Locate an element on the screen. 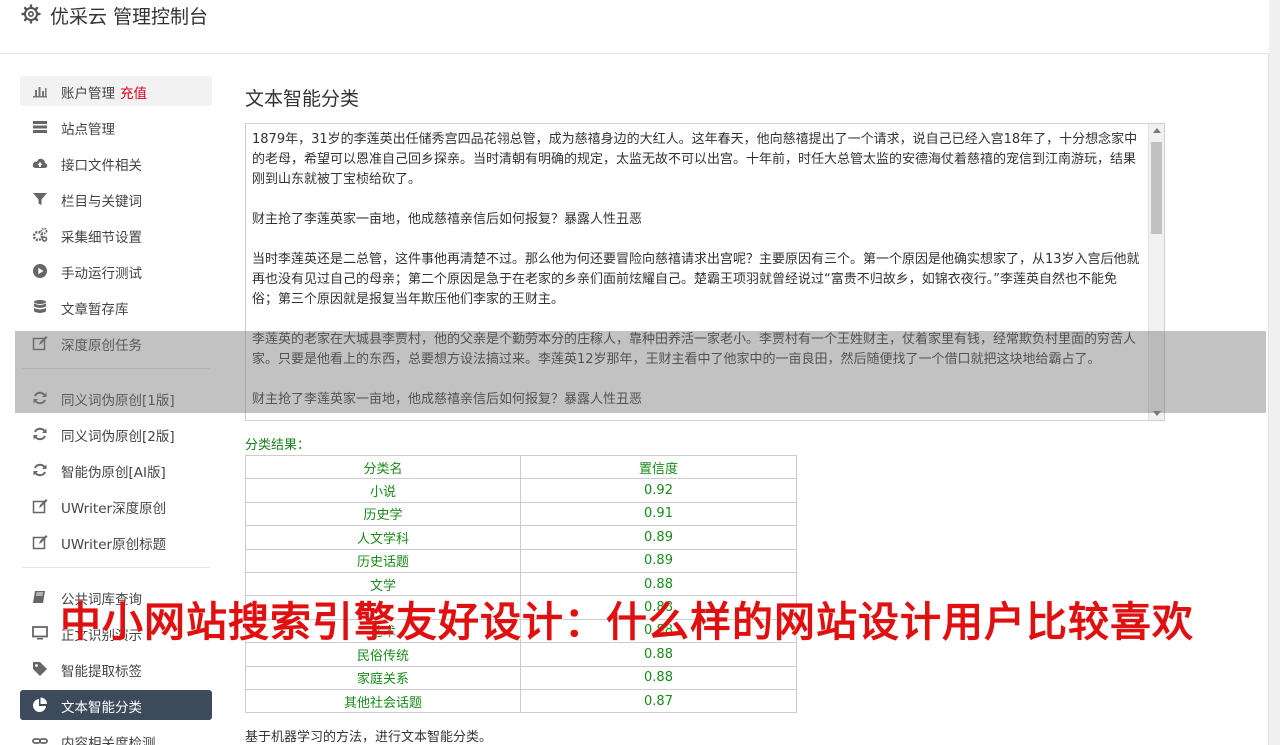 Image resolution: width=1280 pixels, height=745 pixels. gears-icon is located at coordinates (40, 234).